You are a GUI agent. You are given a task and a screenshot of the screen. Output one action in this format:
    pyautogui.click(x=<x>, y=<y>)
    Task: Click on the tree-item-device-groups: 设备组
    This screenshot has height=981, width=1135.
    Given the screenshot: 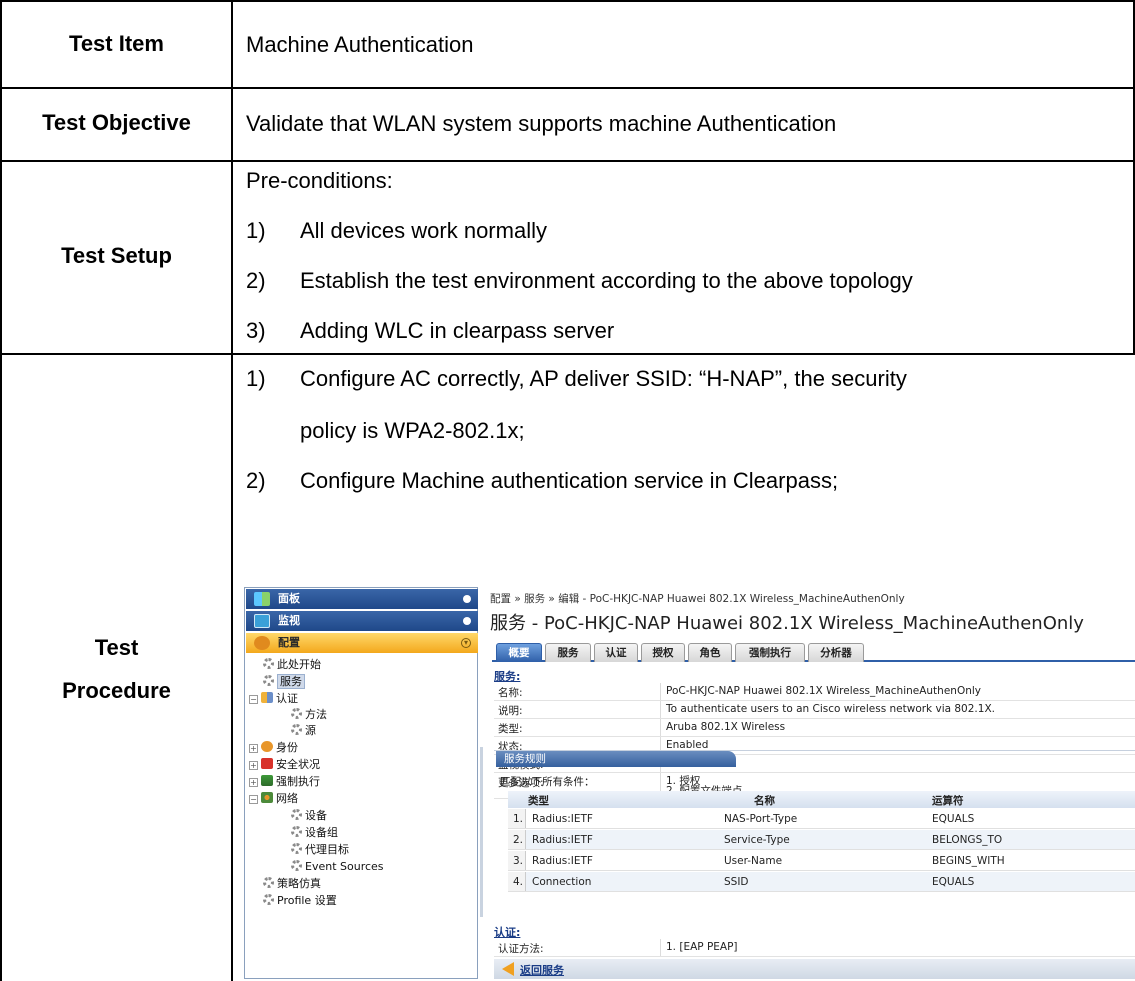 What is the action you would take?
    pyautogui.click(x=314, y=833)
    